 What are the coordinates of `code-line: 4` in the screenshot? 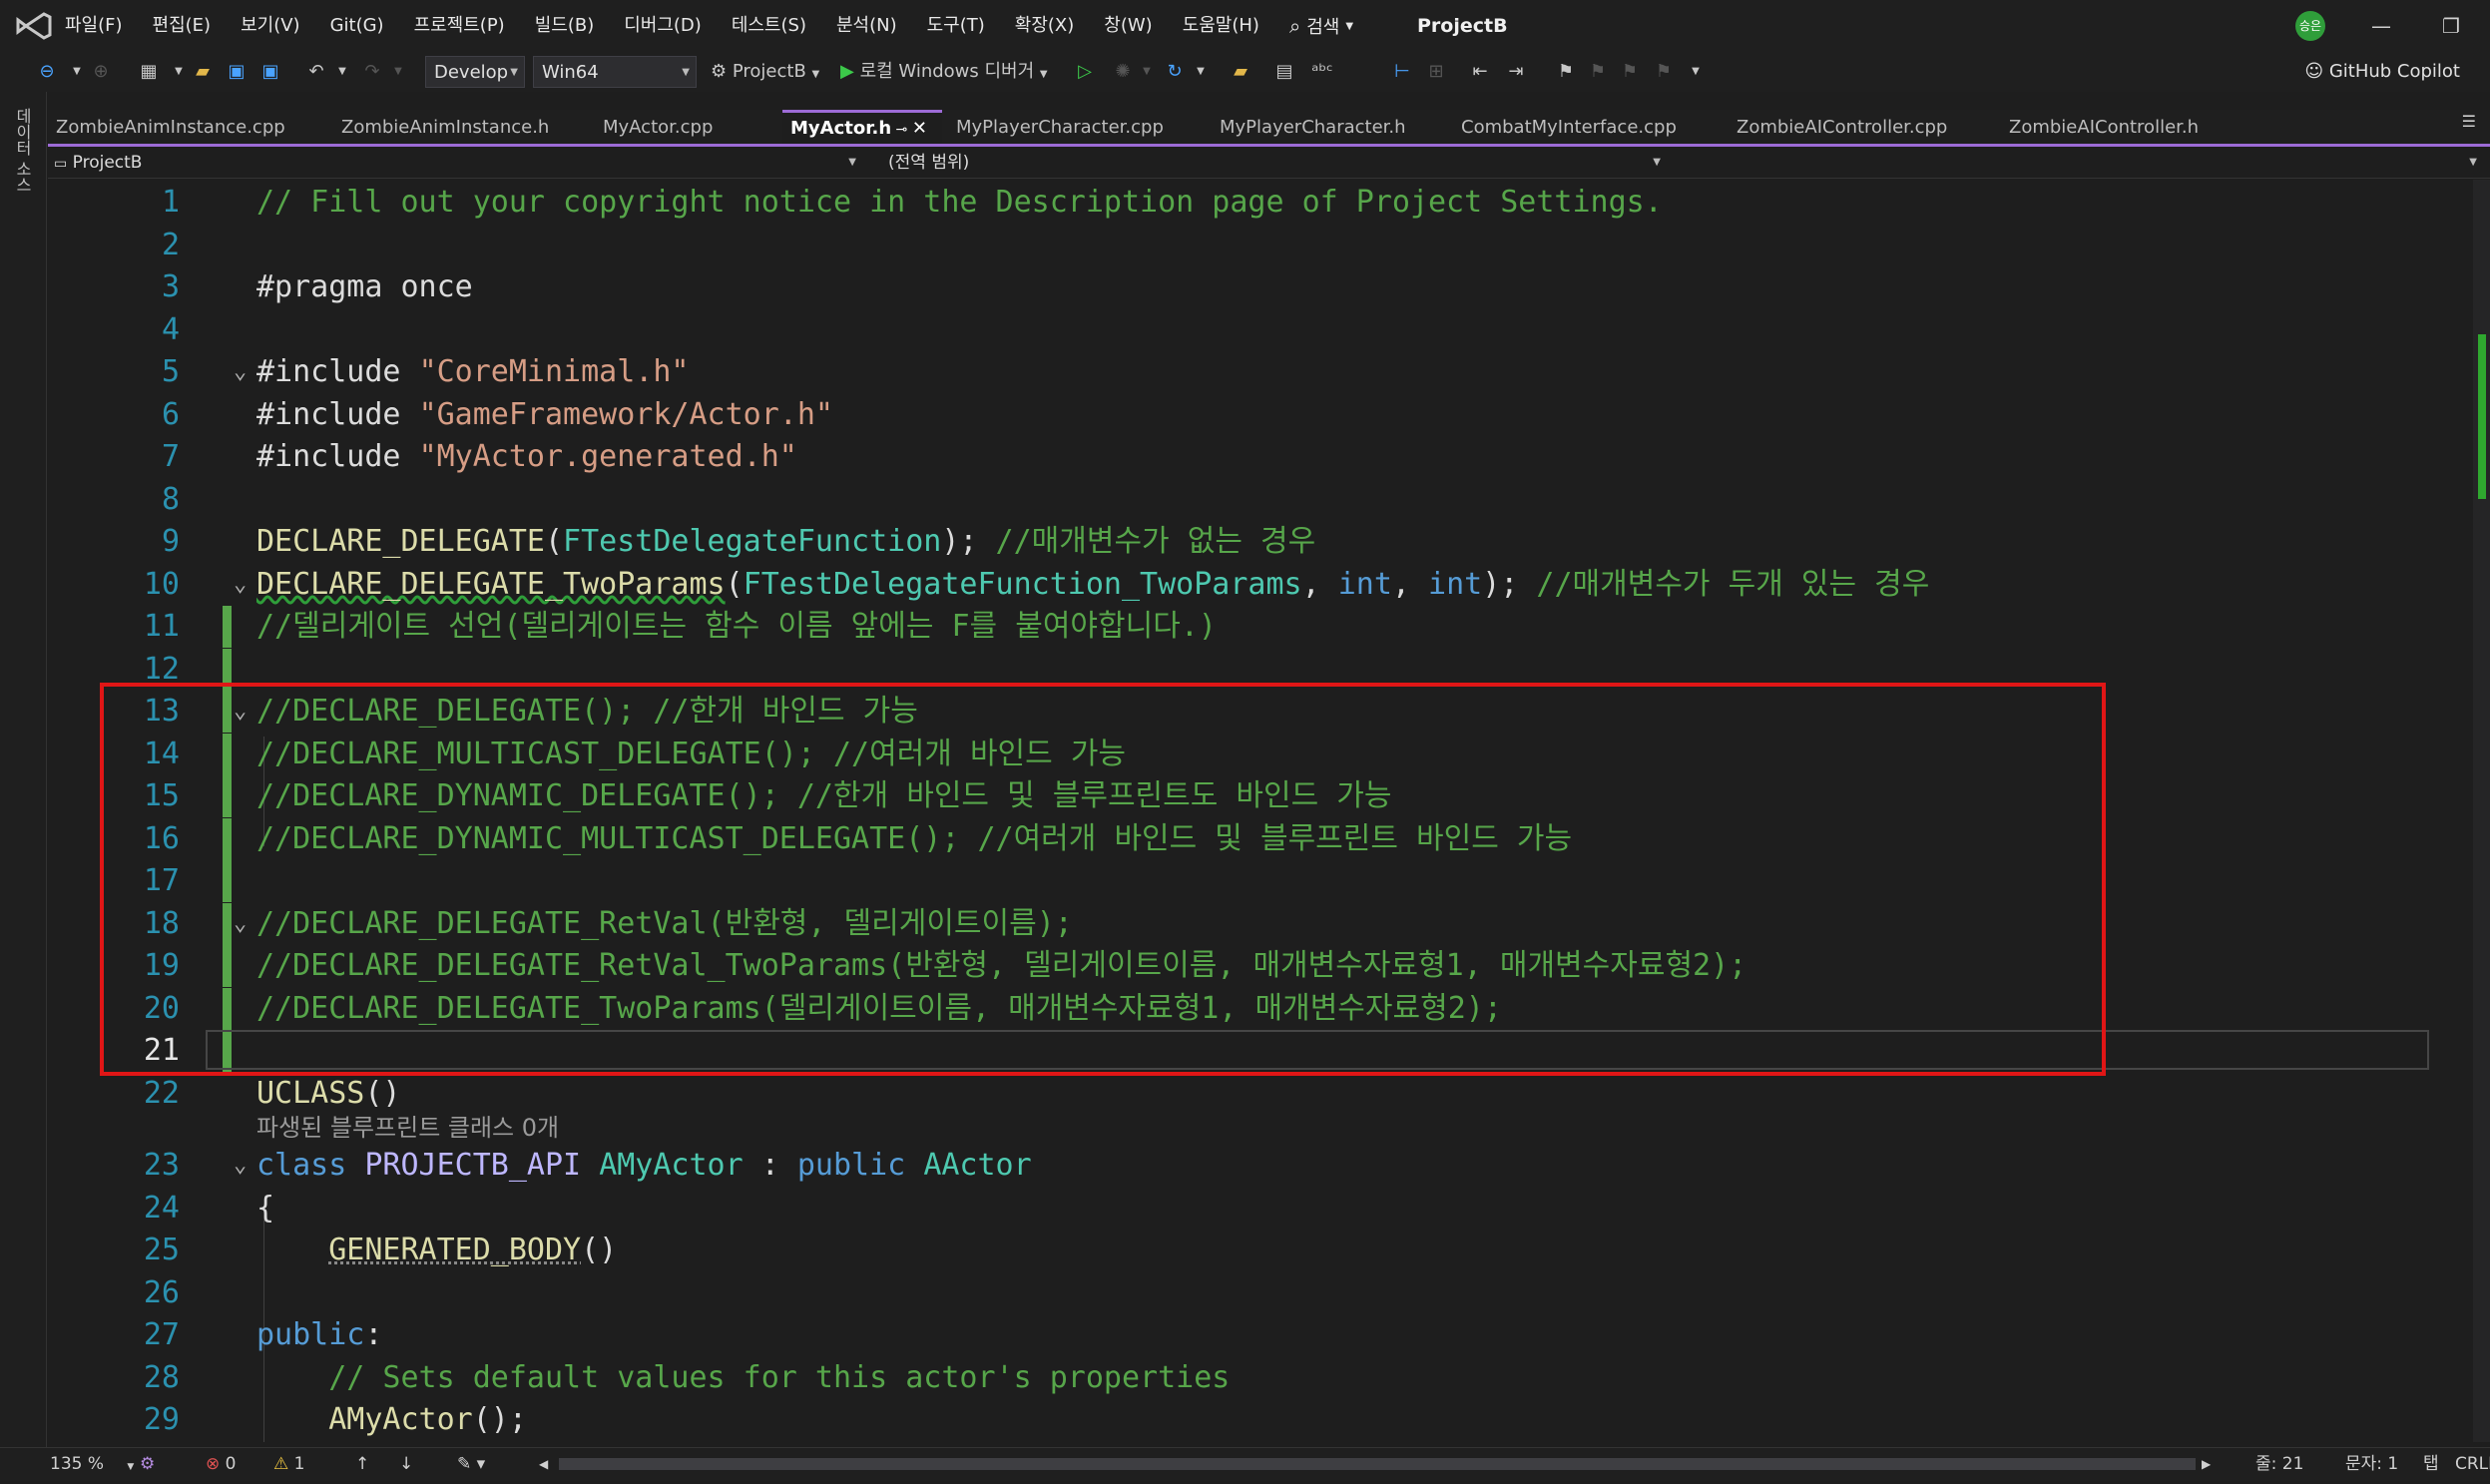 It's located at (1266, 330).